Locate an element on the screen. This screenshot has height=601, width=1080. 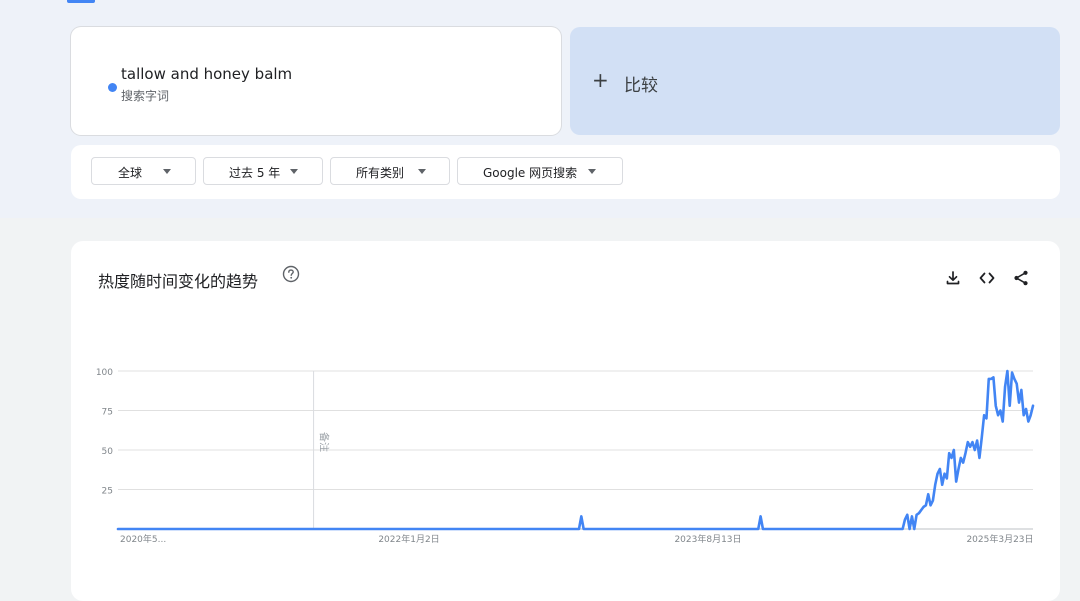
search-type-filter: Google 网页搜索 is located at coordinates (540, 171).